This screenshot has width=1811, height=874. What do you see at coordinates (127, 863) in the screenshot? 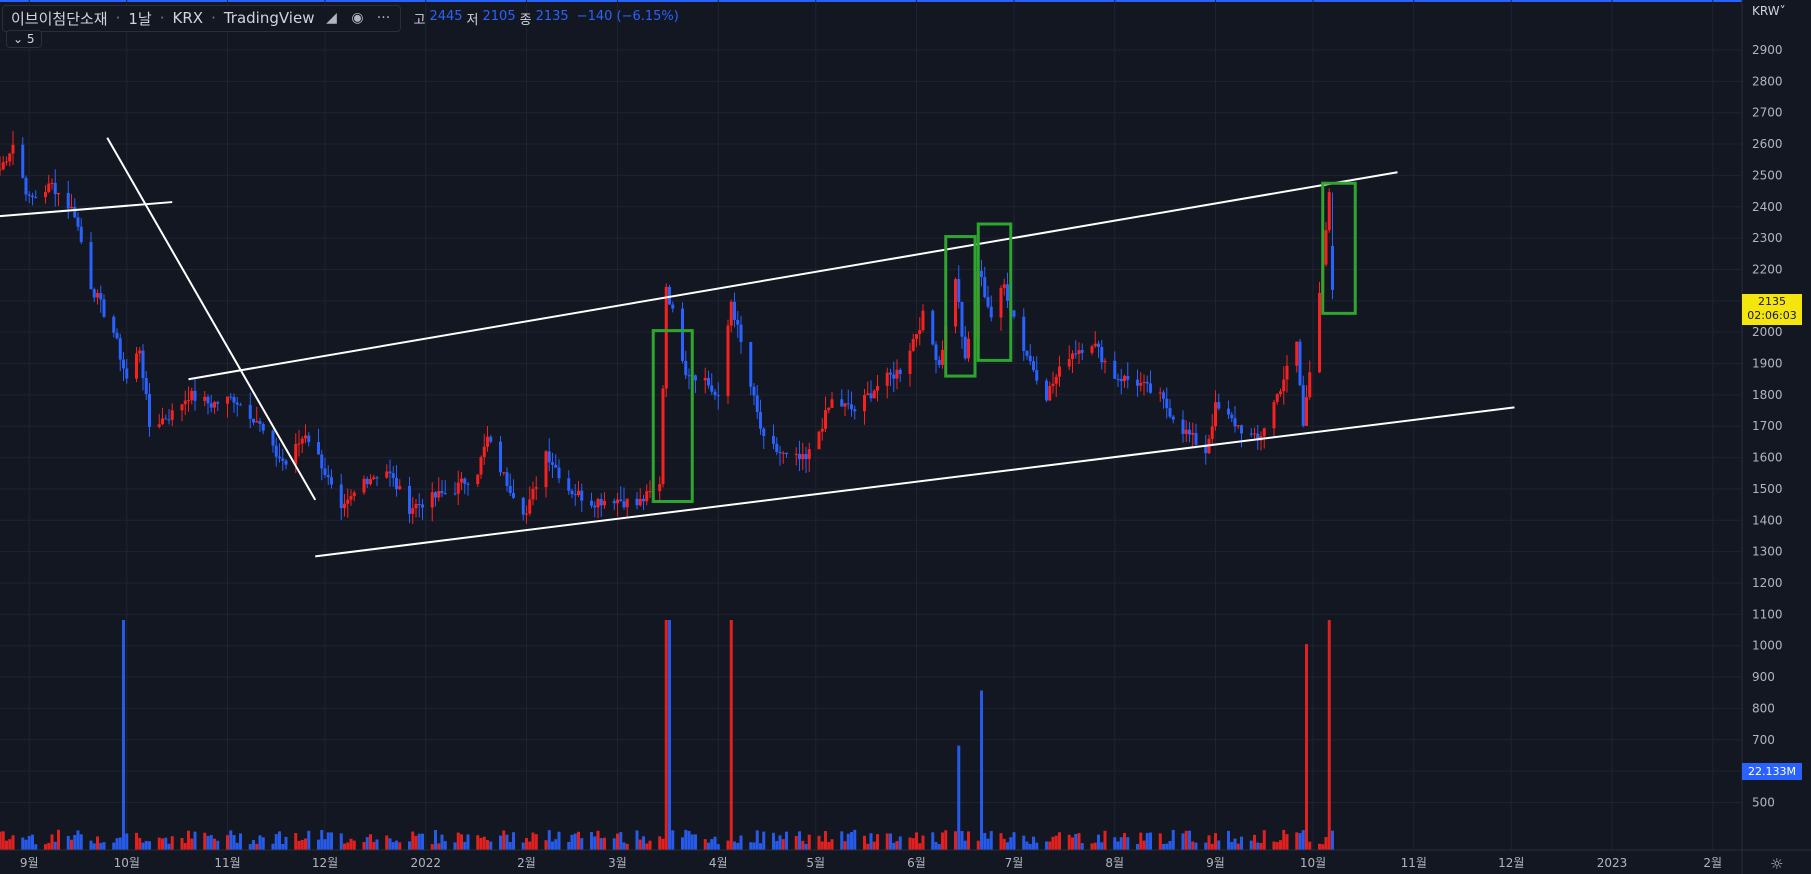
I see `x-tick-label: 10월` at bounding box center [127, 863].